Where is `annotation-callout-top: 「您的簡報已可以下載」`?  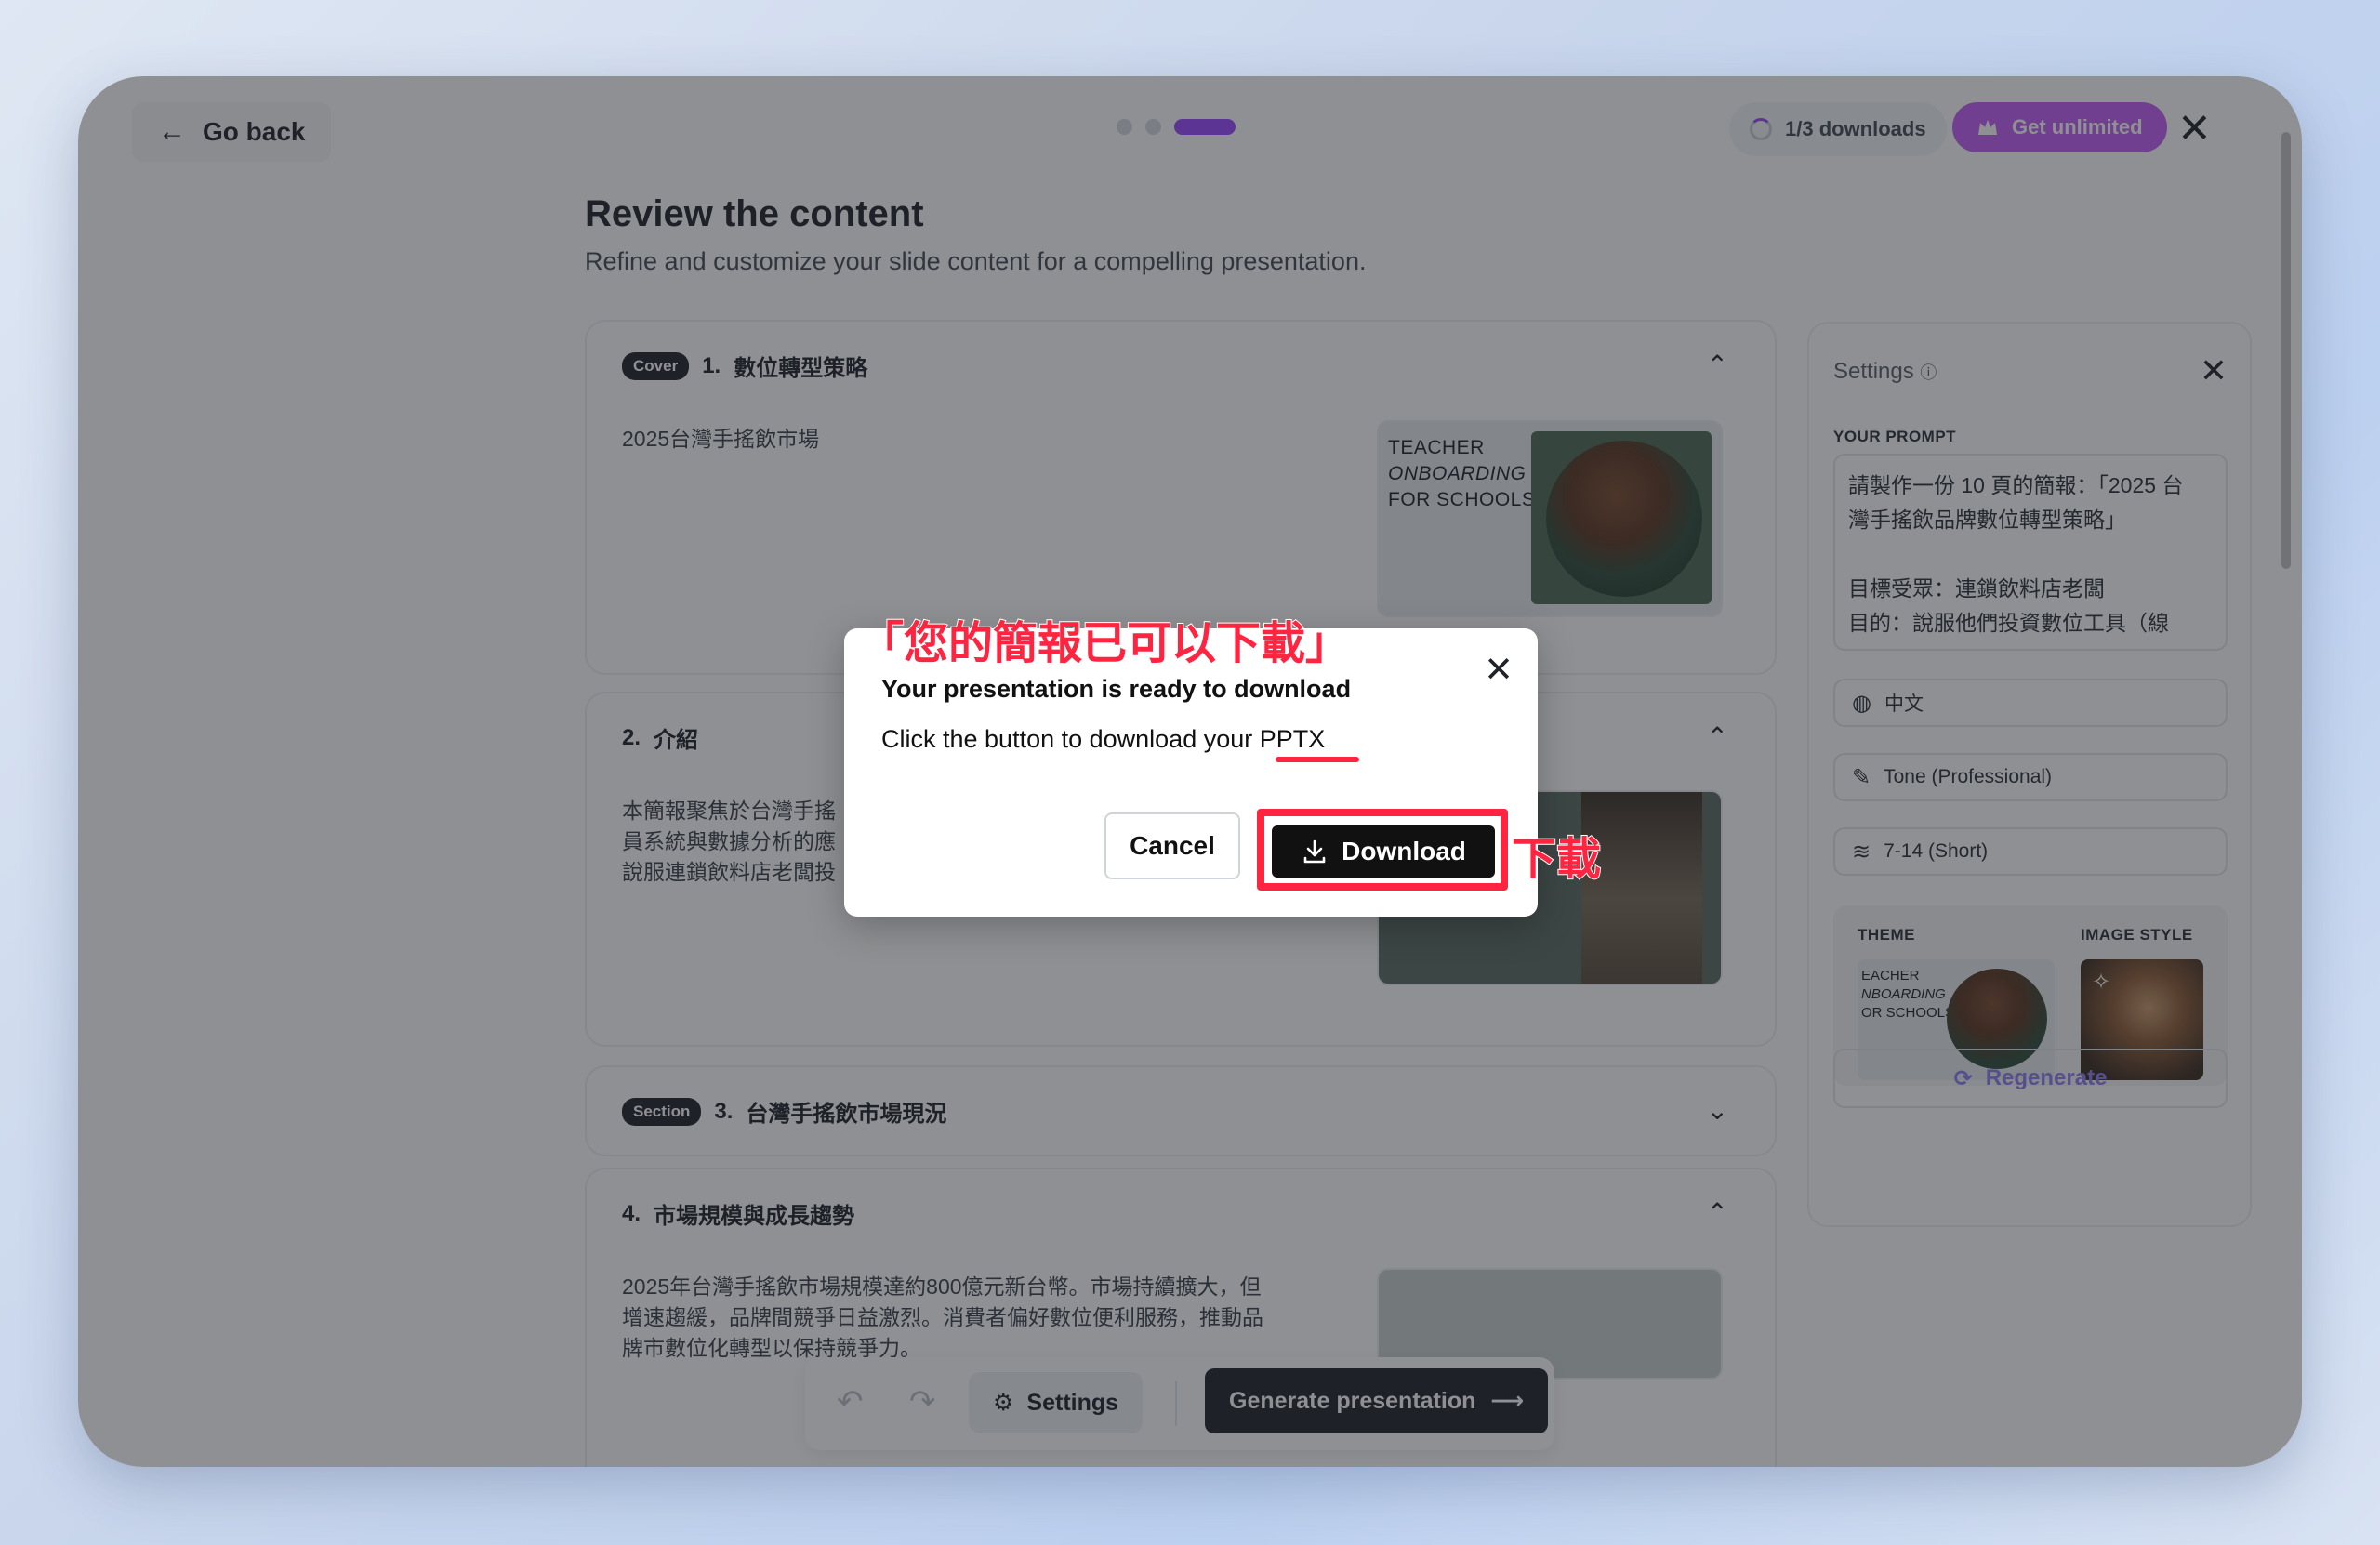 annotation-callout-top: 「您的簡報已可以下載」 is located at coordinates (1104, 643).